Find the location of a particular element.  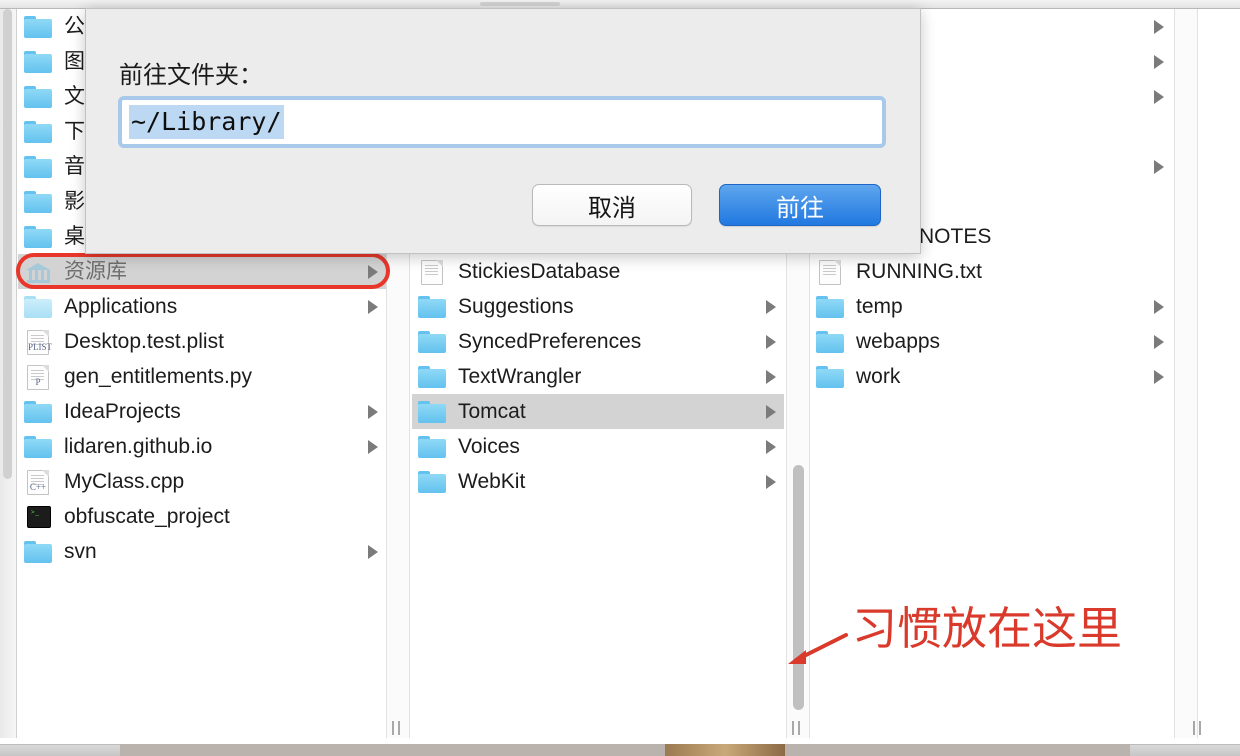

file-row: C++ MyClass.cpp is located at coordinates (202, 481).